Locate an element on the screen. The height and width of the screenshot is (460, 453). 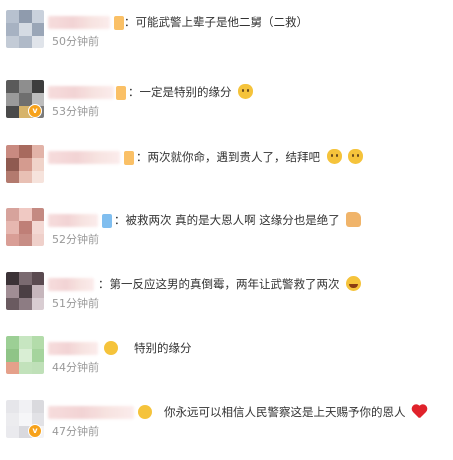
verified-badge-icon: v is located at coordinates (35, 111).